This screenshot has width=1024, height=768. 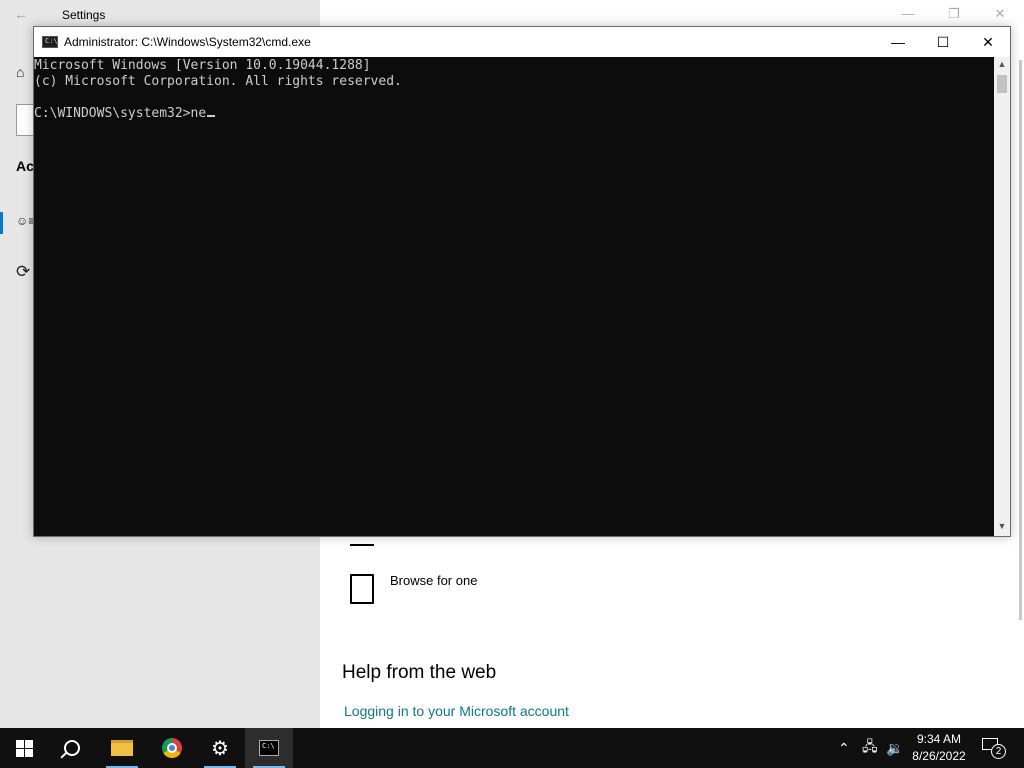 I want to click on speaker-icon: 🔉, so click(x=895, y=747).